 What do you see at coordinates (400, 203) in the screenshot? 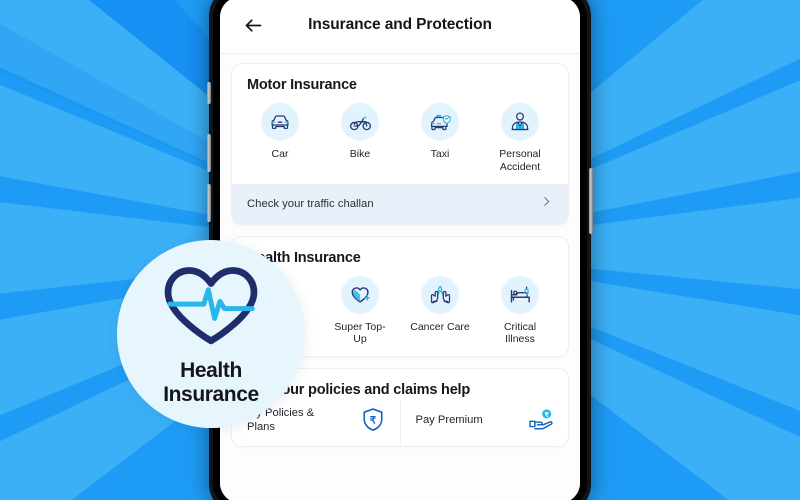
I see `traffic-challan-row: Check your traffic challan` at bounding box center [400, 203].